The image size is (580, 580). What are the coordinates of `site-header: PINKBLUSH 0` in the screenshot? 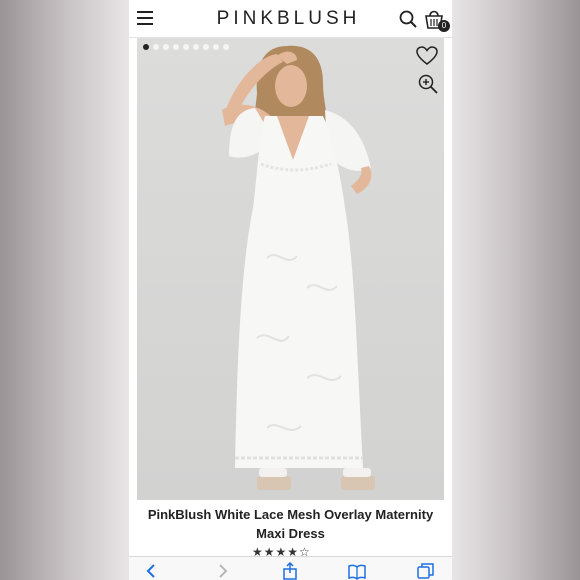 It's located at (290, 19).